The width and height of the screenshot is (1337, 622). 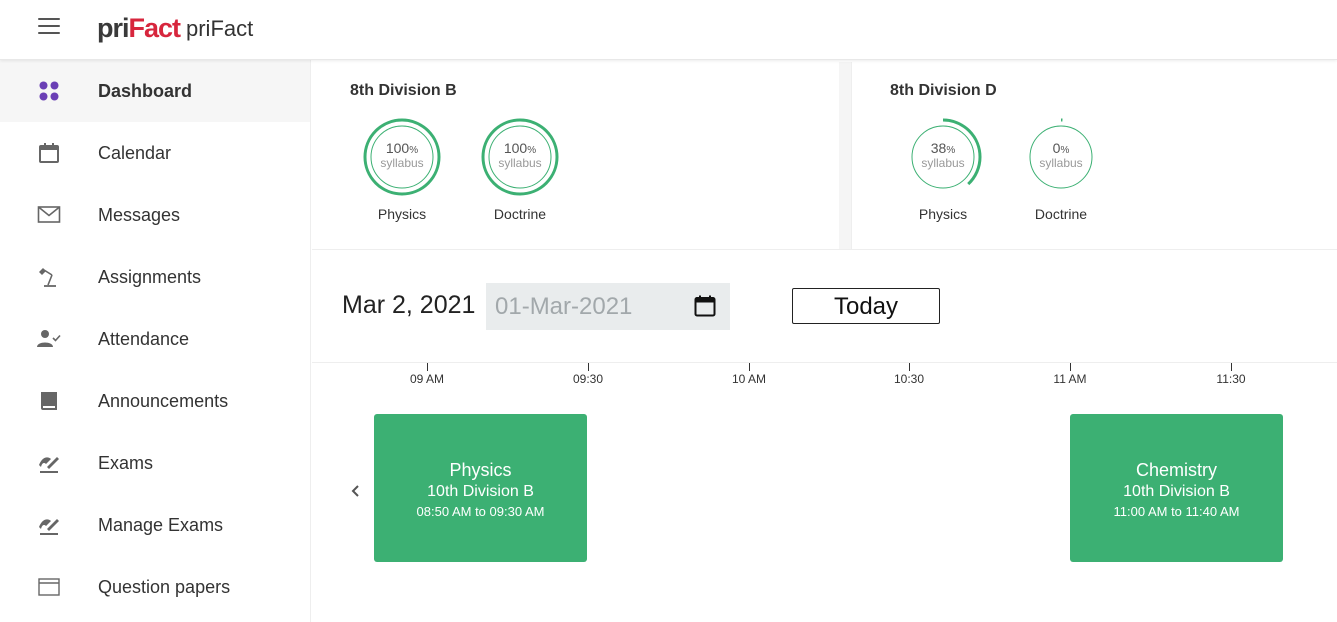 I want to click on sidebar-item-label: Assignments, so click(x=150, y=277).